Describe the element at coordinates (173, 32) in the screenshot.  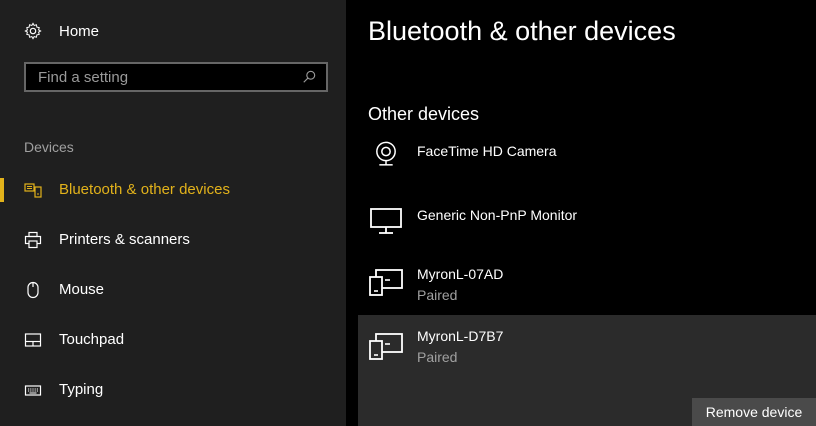
I see `home-link: Home` at that location.